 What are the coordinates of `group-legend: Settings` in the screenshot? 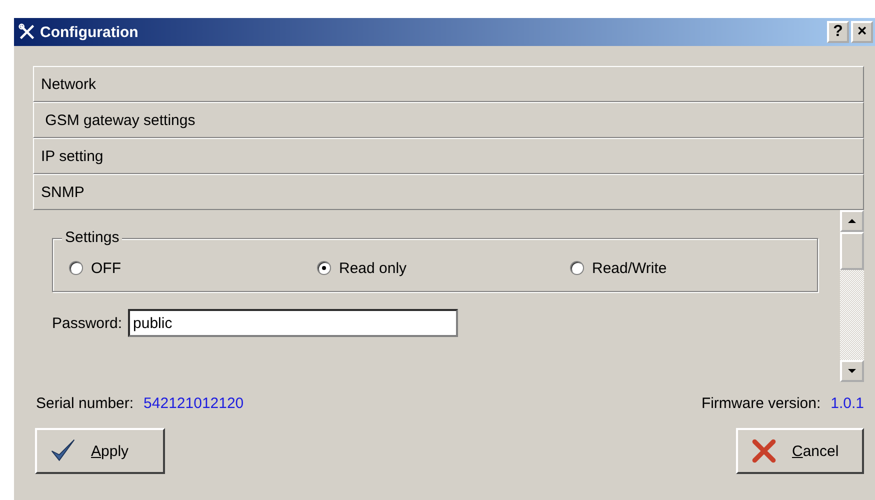 It's located at (92, 237).